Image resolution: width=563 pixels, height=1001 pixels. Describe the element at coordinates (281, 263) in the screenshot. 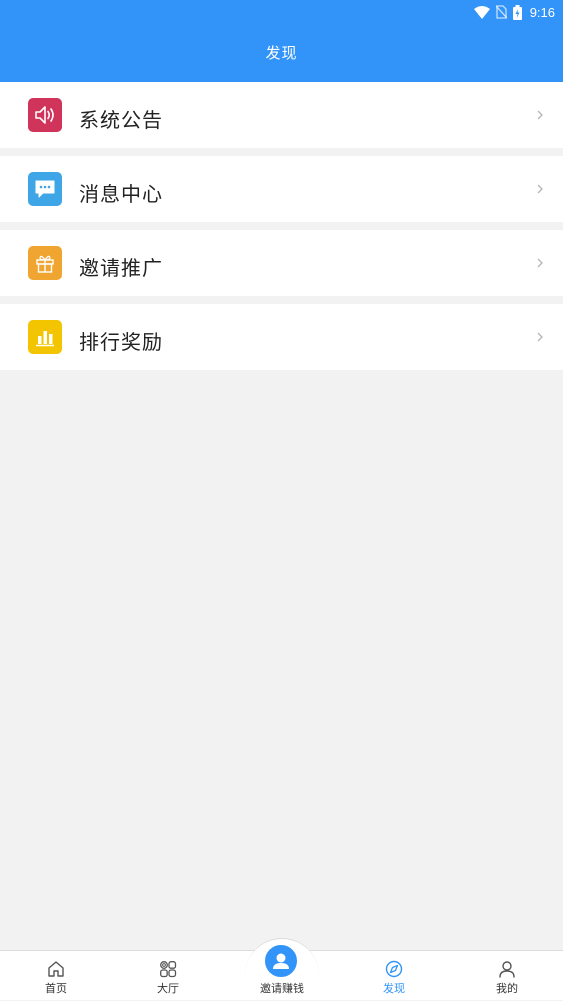

I see `menu-item-invite-promotion: 邀请推广` at that location.